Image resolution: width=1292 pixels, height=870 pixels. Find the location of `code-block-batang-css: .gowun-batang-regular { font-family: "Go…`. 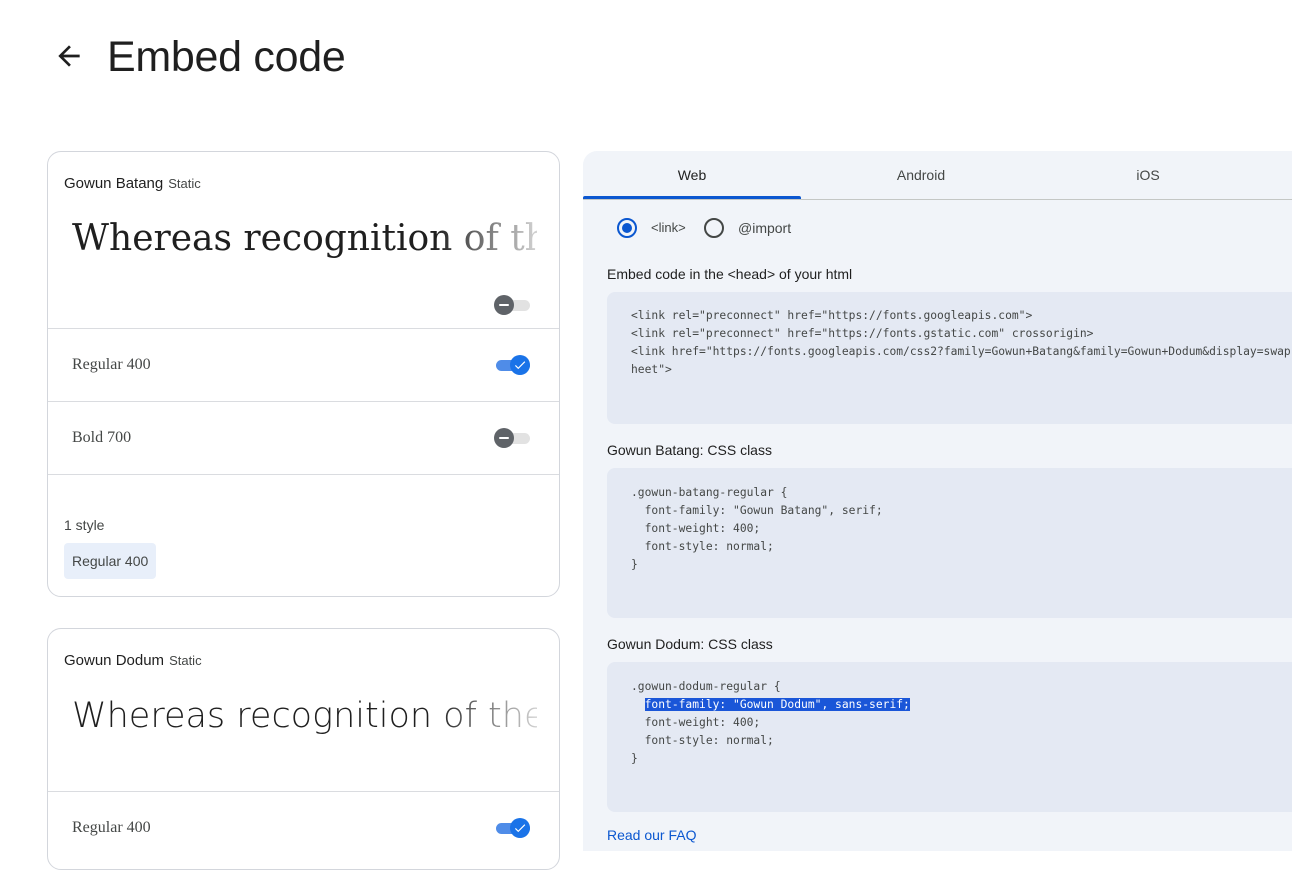

code-block-batang-css: .gowun-batang-regular { font-family: "Go… is located at coordinates (949, 543).